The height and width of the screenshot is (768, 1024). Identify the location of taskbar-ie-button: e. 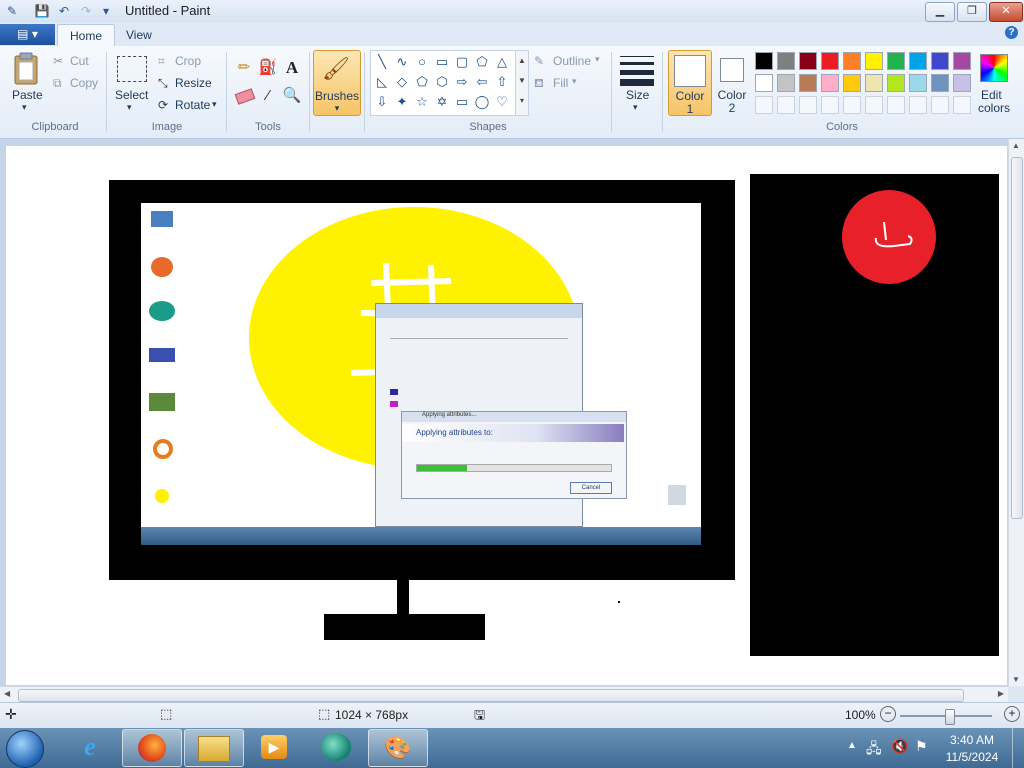
(90, 748).